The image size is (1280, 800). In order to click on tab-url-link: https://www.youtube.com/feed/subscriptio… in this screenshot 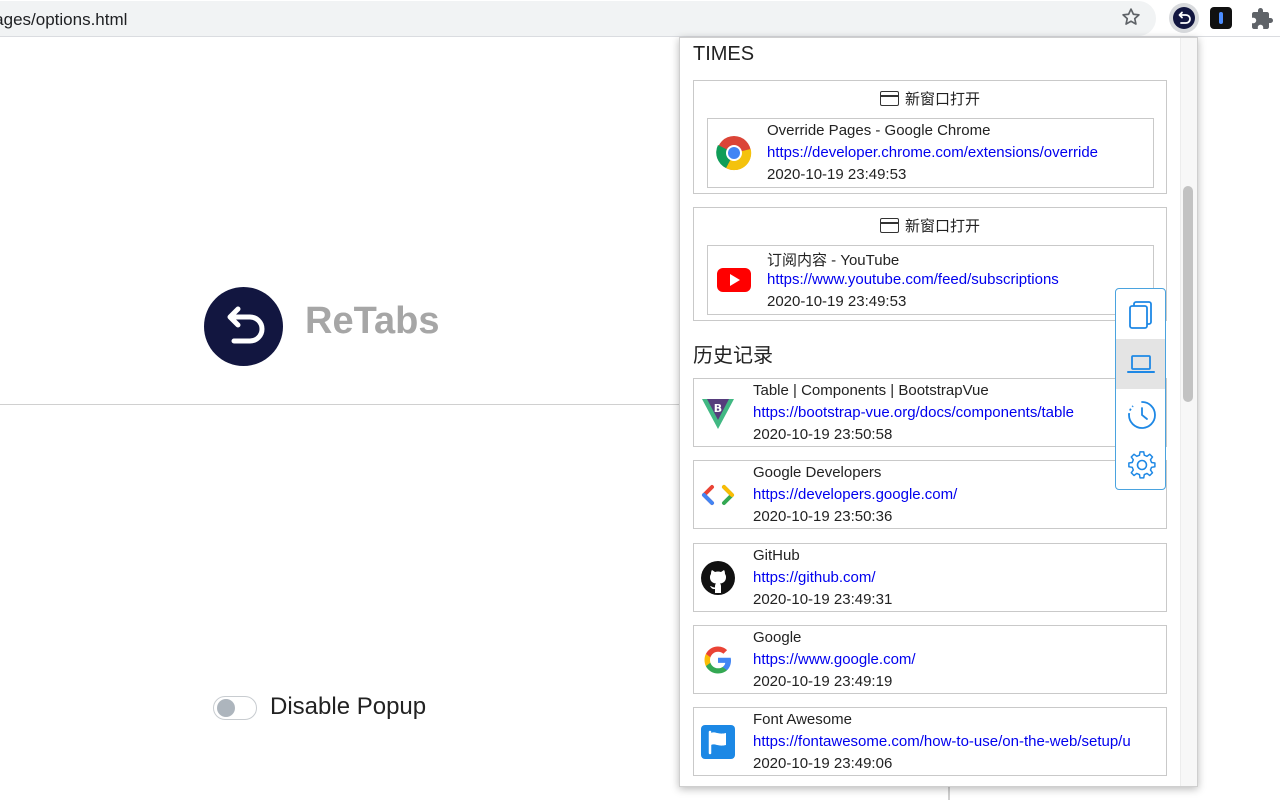, I will do `click(913, 279)`.